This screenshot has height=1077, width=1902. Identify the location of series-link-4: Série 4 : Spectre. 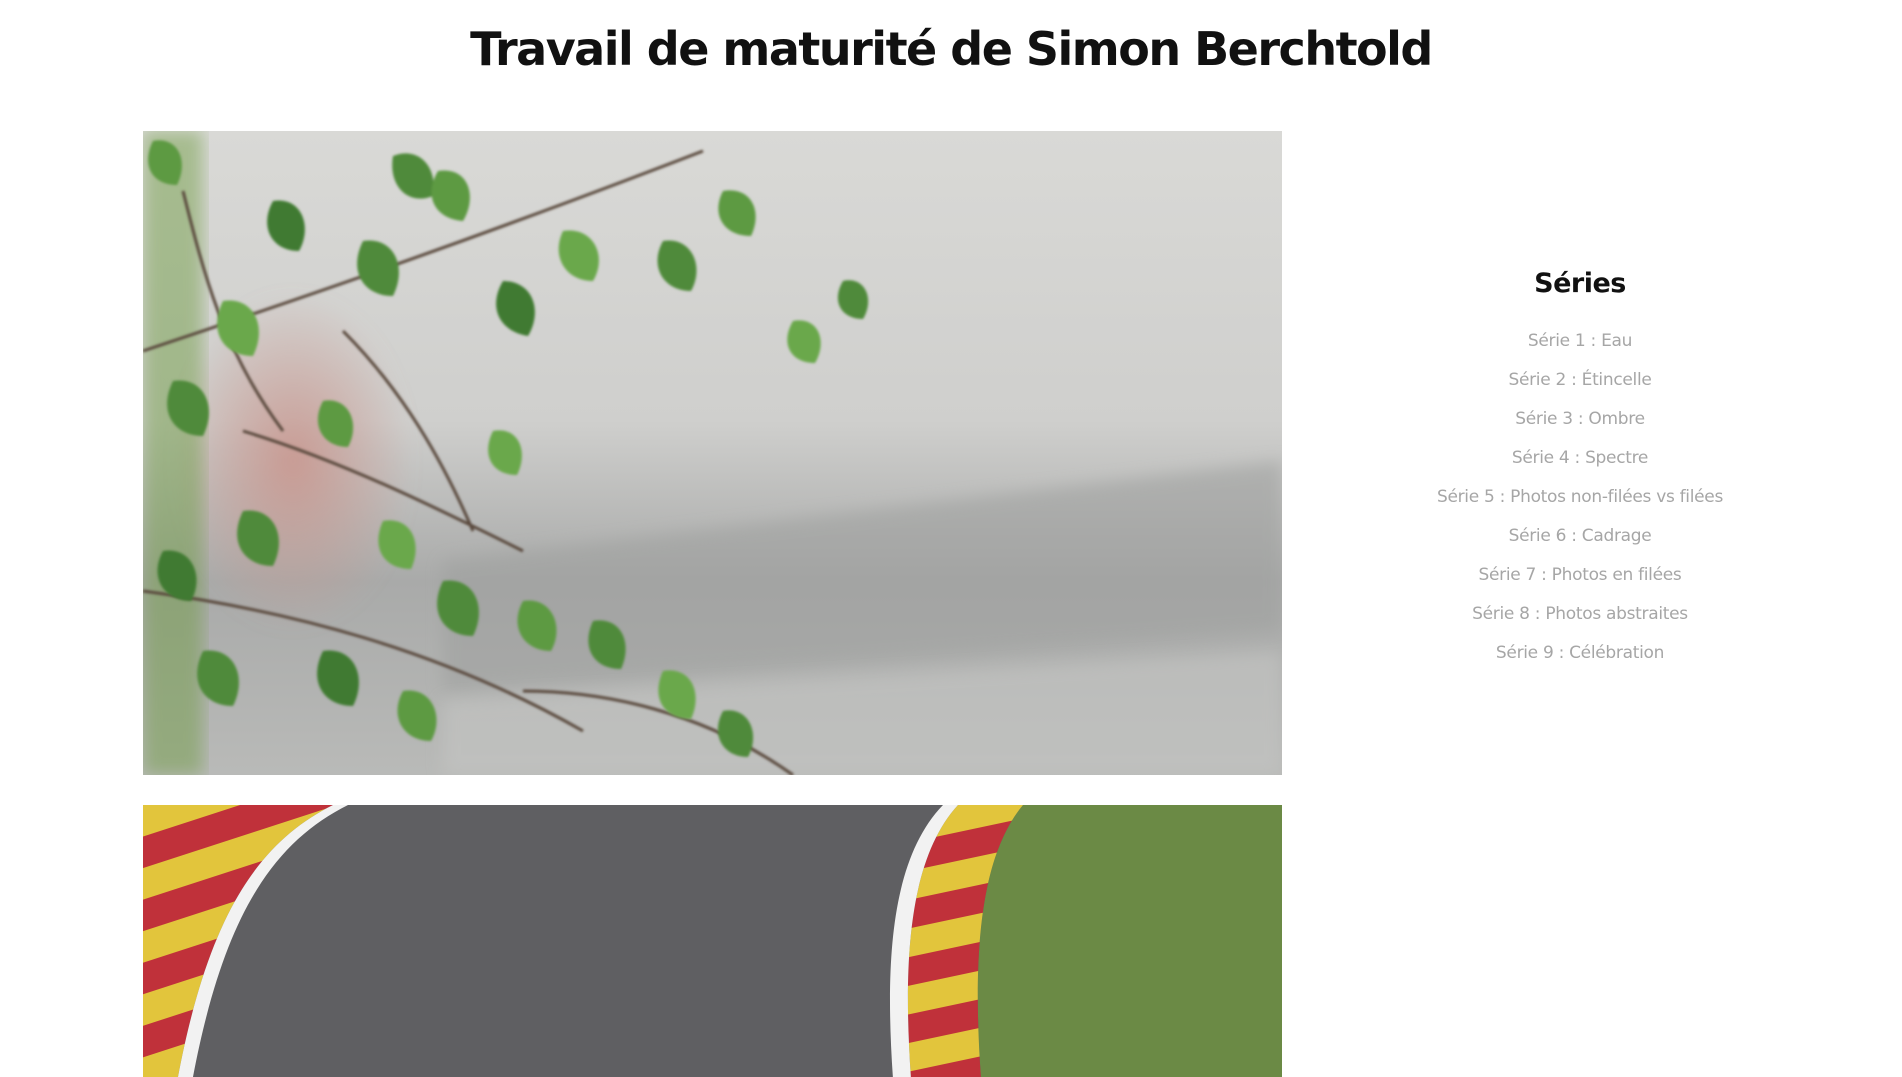
(1580, 458).